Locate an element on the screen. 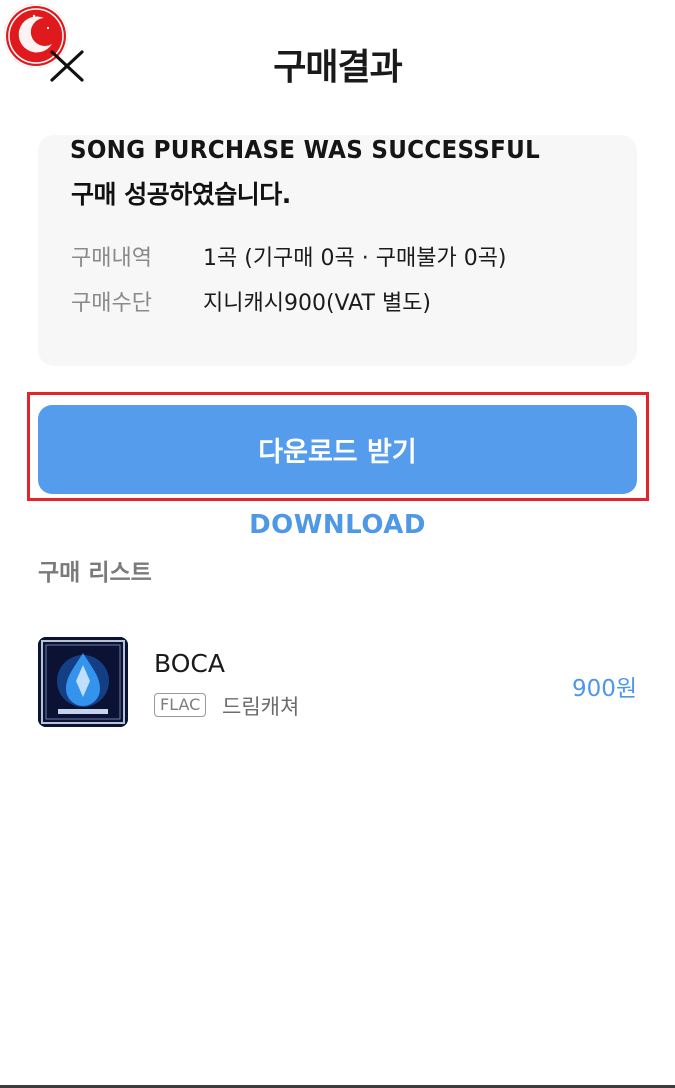 The image size is (675, 1088). detail-row-purchase-history: 구매내역 1곡 (기구매 0곡 · 구매불가 0곡) is located at coordinates (289, 256).